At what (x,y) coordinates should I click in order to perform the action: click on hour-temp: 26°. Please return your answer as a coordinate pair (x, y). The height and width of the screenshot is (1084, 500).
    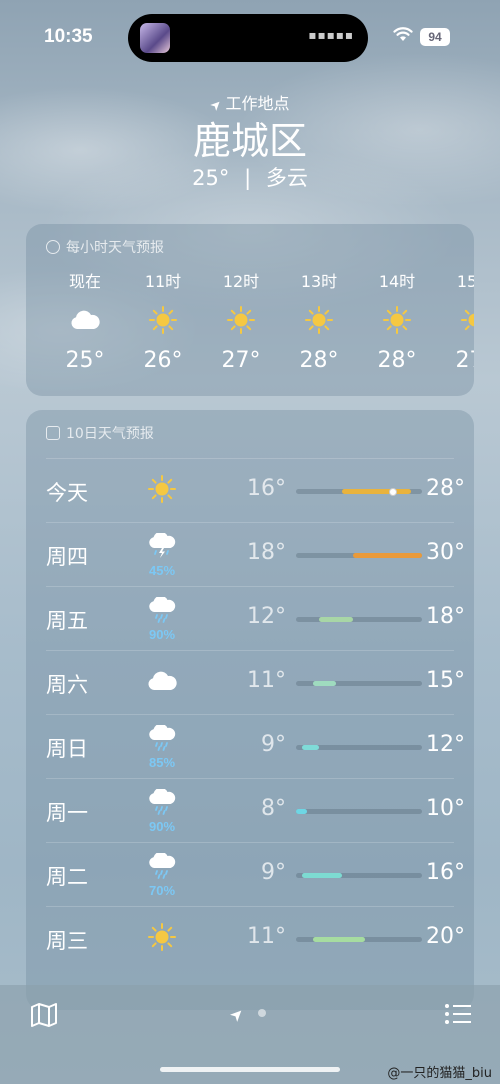
    Looking at the image, I should click on (163, 360).